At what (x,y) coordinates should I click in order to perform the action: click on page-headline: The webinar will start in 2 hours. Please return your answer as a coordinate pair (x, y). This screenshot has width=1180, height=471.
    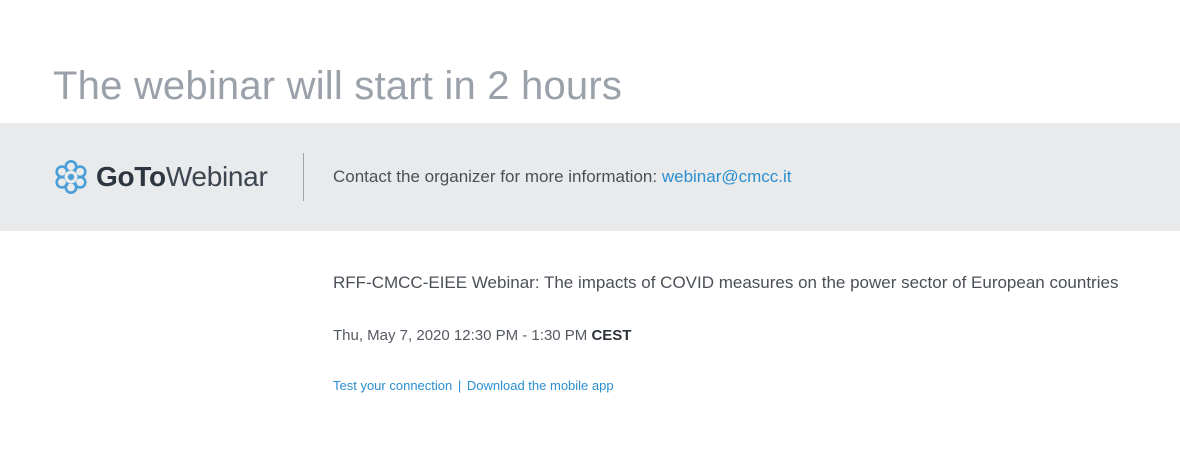
    Looking at the image, I should click on (338, 86).